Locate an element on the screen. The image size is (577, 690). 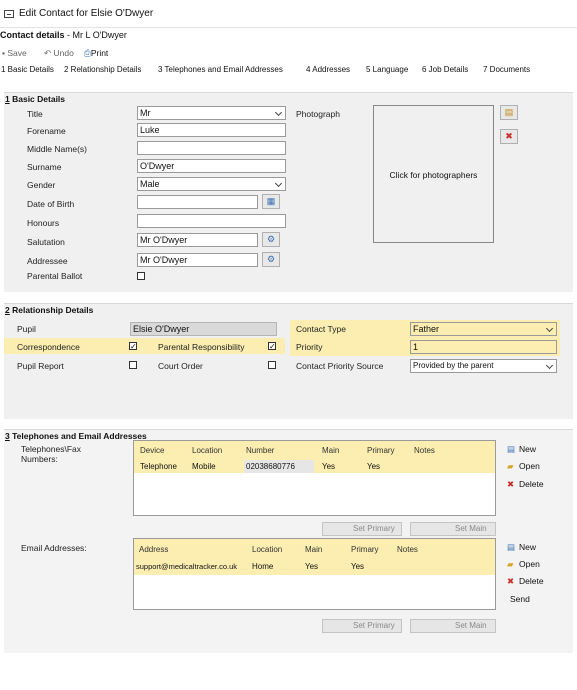
phone-new-button: ▤ New is located at coordinates (521, 449).